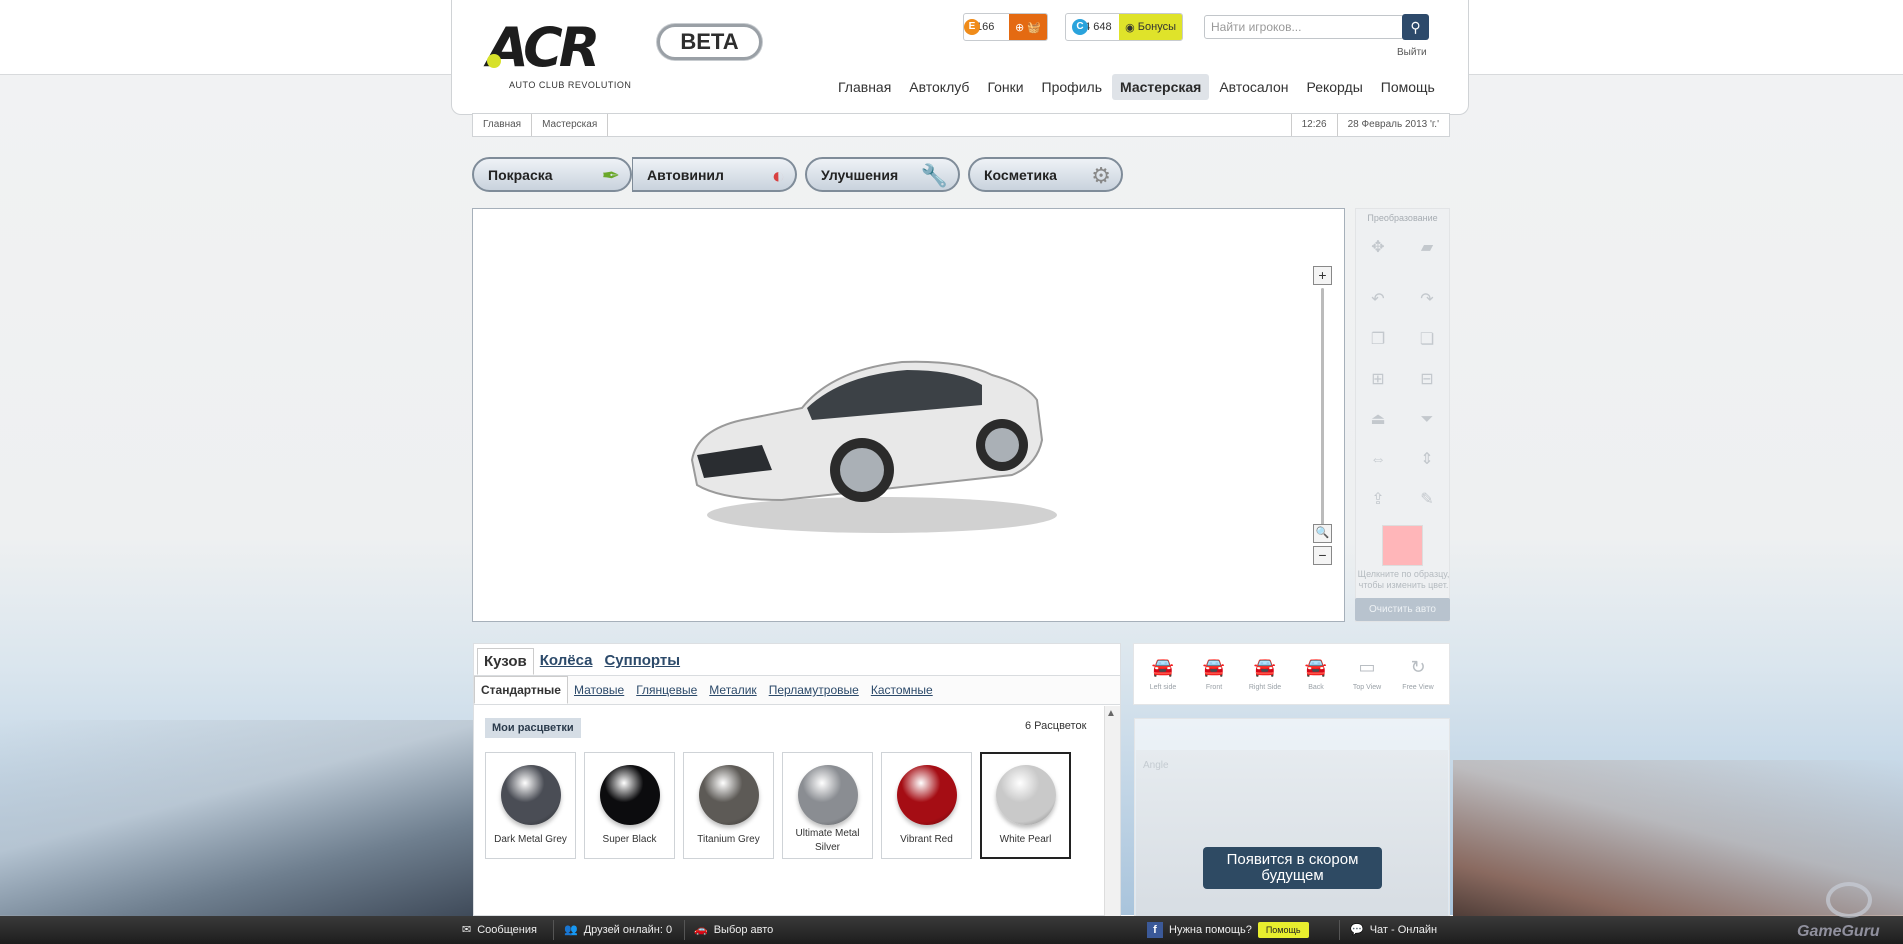 Image resolution: width=1903 pixels, height=944 pixels. I want to click on colors-scrollbar, so click(1112, 811).